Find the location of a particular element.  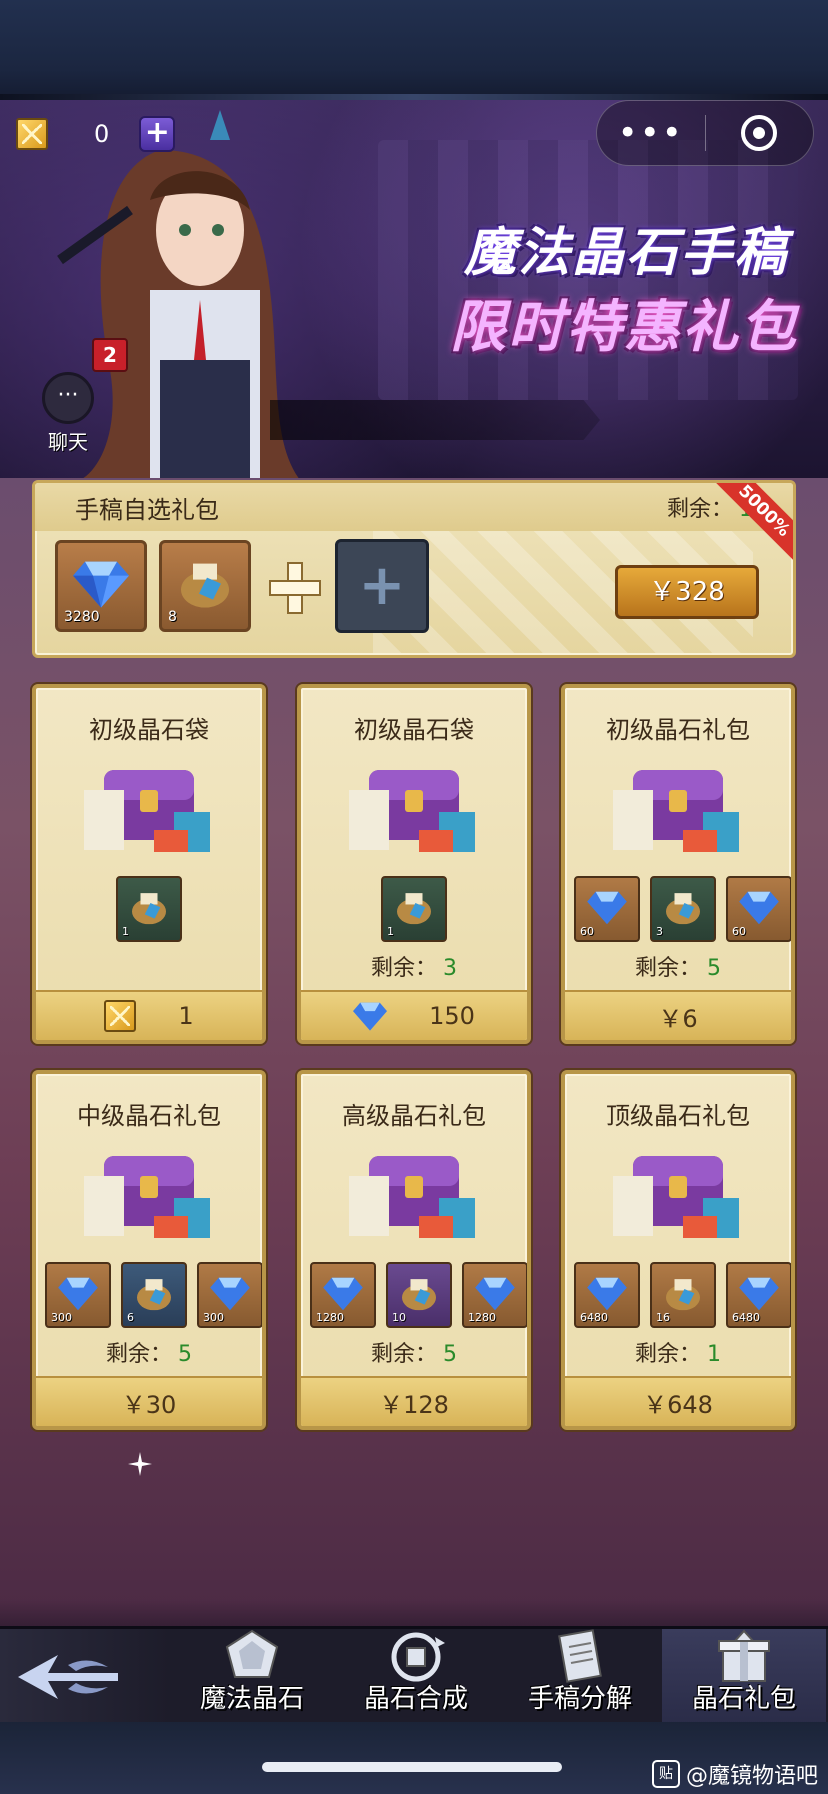

top-frame is located at coordinates (414, 50).